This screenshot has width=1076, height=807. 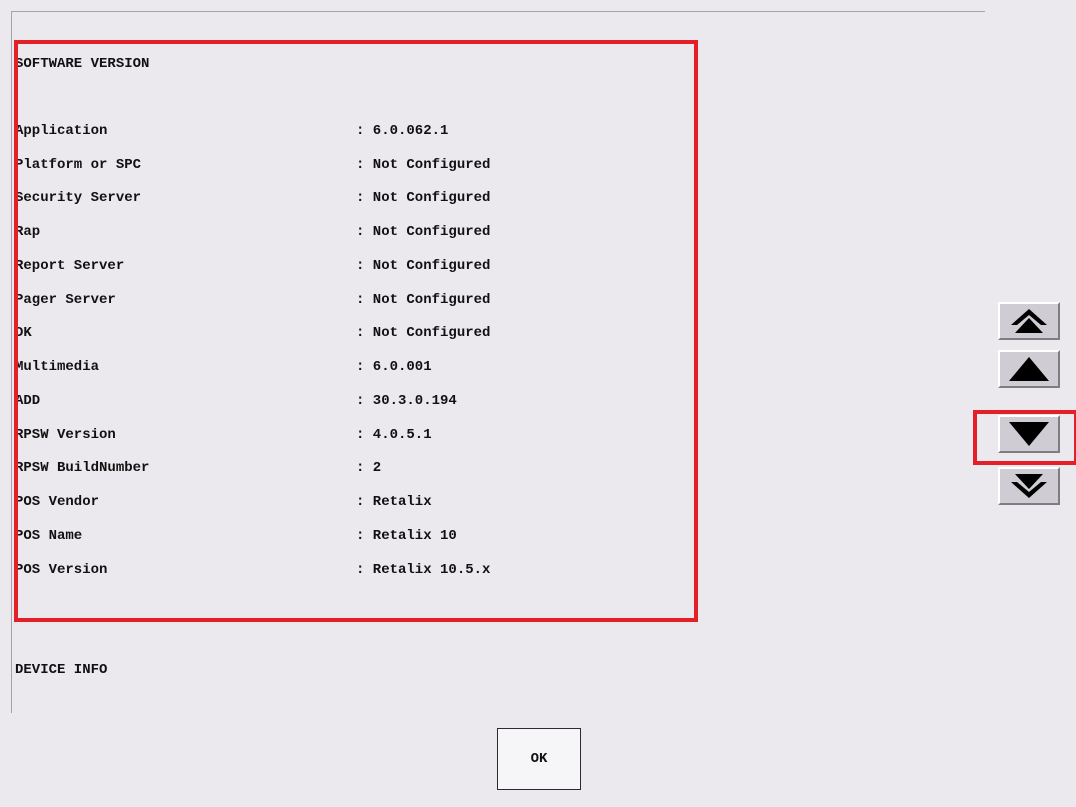 What do you see at coordinates (369, 468) in the screenshot?
I see `row-value: : 2` at bounding box center [369, 468].